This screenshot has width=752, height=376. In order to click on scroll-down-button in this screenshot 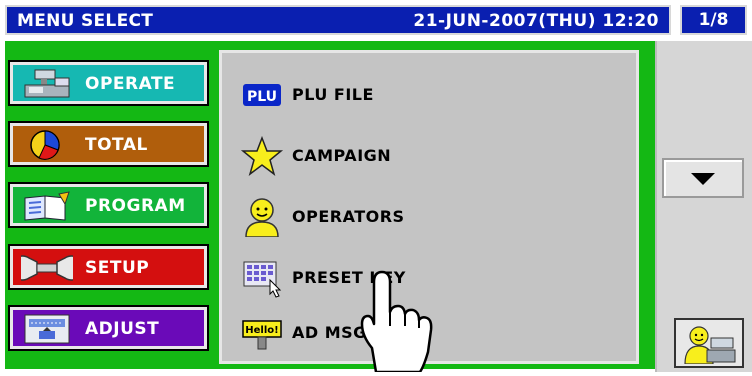, I will do `click(703, 178)`.